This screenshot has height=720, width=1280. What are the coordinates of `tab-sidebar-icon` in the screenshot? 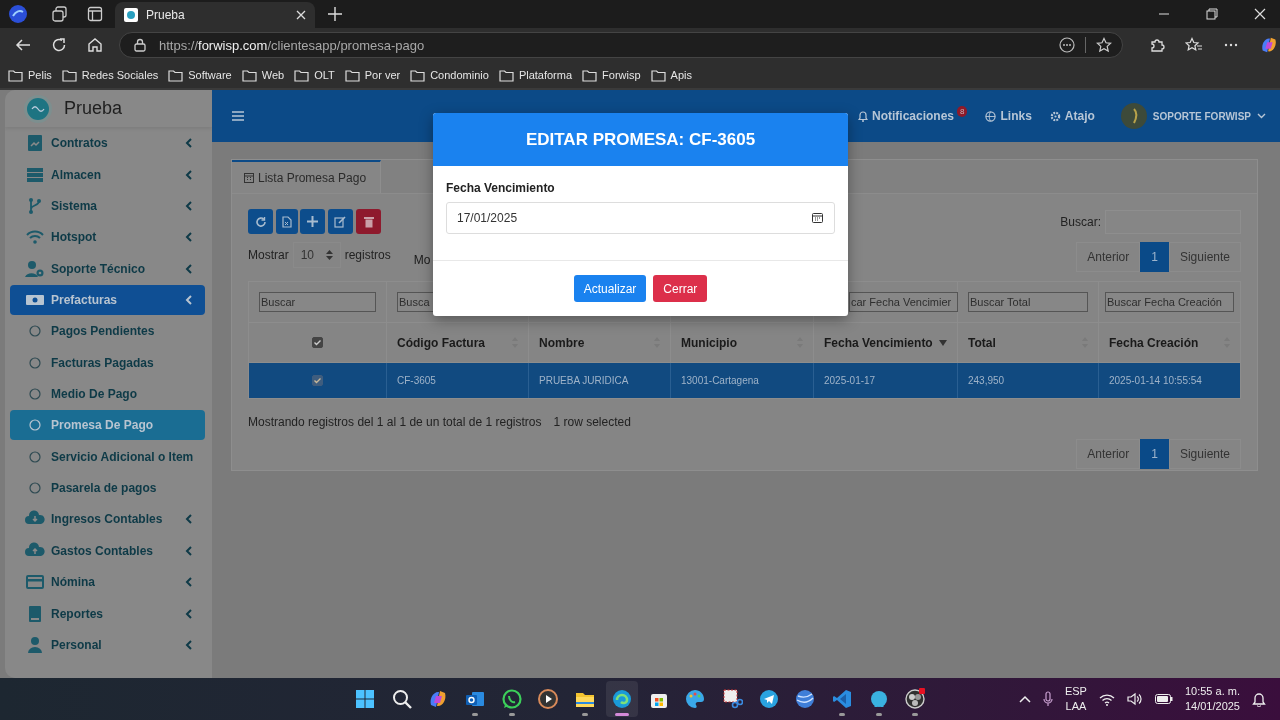 It's located at (95, 14).